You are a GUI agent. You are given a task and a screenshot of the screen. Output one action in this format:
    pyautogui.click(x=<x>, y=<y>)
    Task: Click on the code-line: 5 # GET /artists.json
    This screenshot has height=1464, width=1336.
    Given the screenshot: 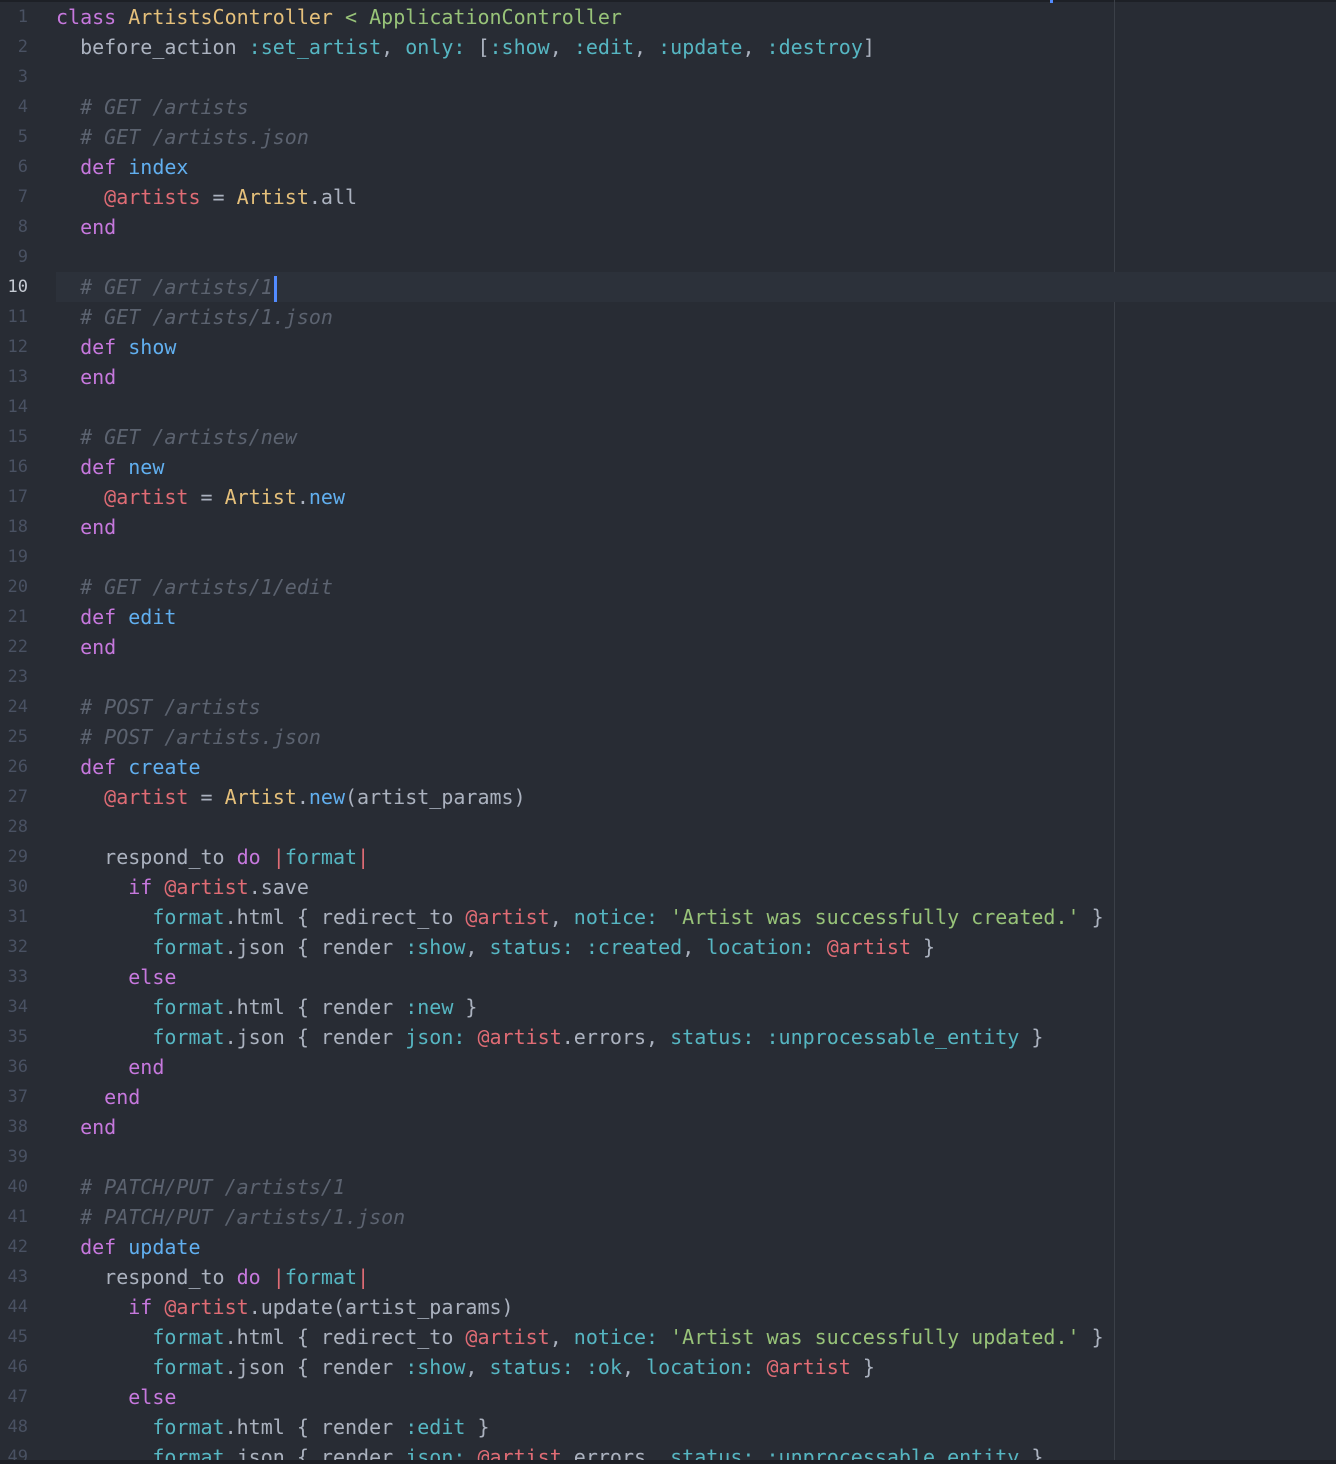 What is the action you would take?
    pyautogui.click(x=668, y=137)
    